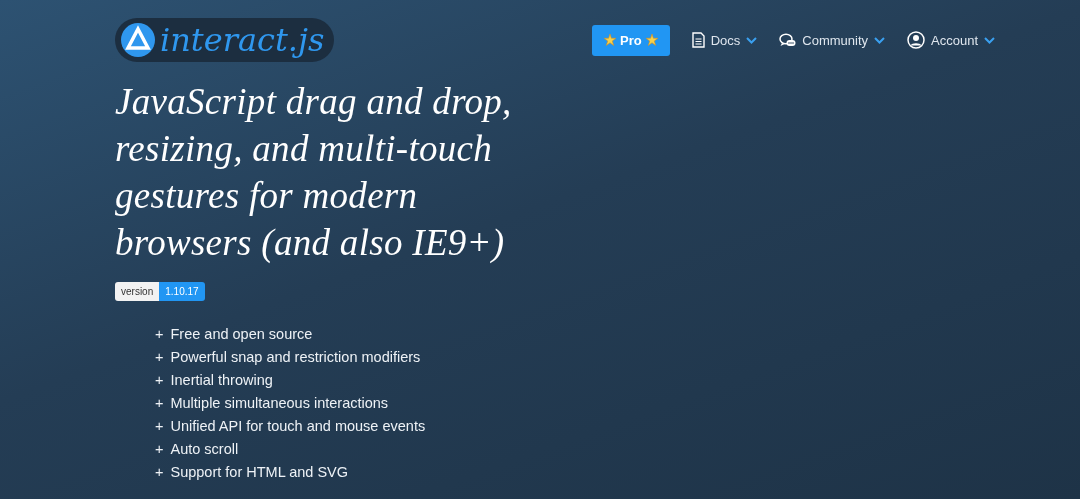 This screenshot has width=1080, height=499. What do you see at coordinates (295, 357) in the screenshot?
I see `feature-text: Powerful snap and restriction modifiers` at bounding box center [295, 357].